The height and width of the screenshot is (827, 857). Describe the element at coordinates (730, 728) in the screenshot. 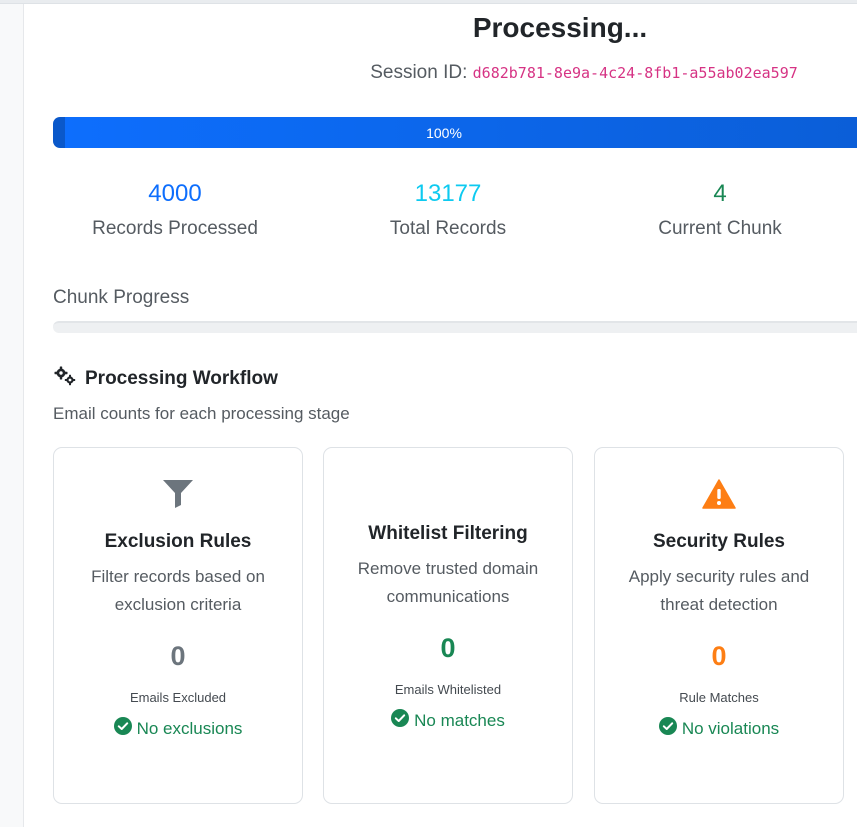

I see `card-status-text: No violations` at that location.